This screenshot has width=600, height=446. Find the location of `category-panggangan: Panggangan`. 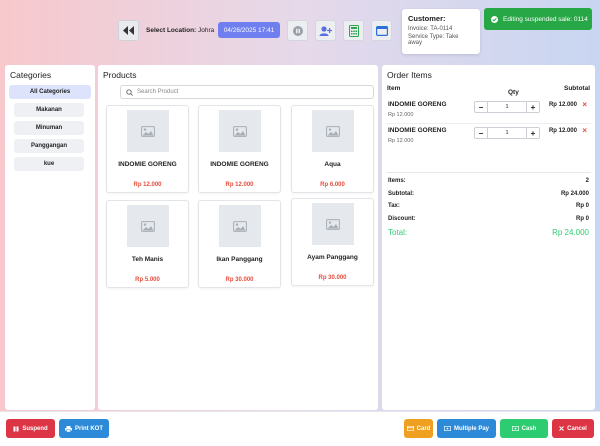

category-panggangan: Panggangan is located at coordinates (49, 146).